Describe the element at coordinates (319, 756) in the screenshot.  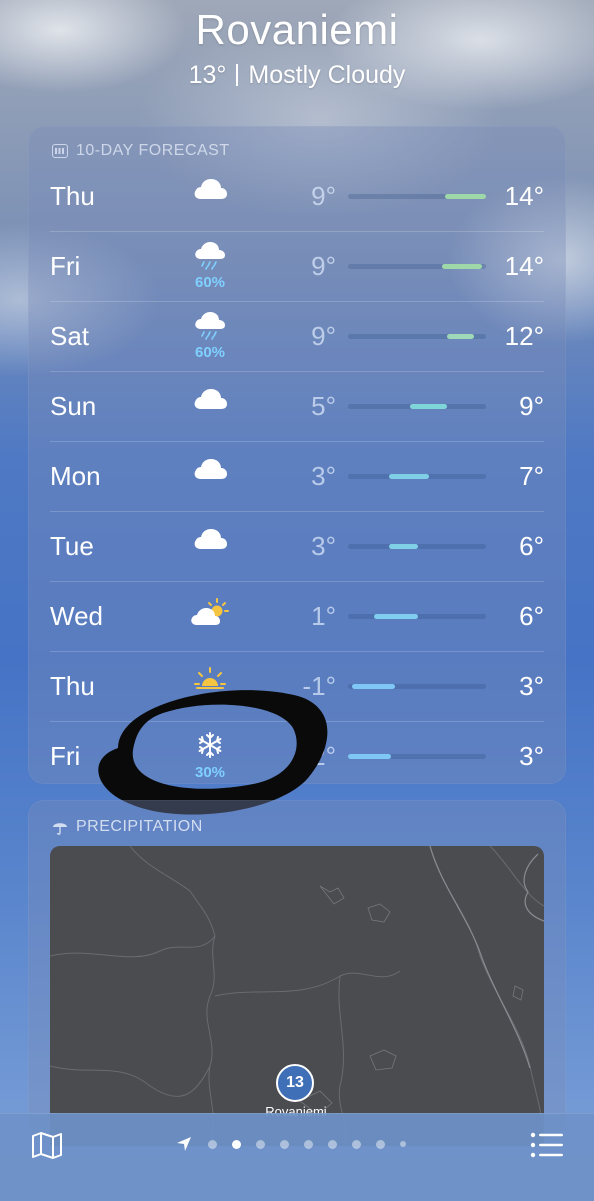
I see `low-temp: -2°` at that location.